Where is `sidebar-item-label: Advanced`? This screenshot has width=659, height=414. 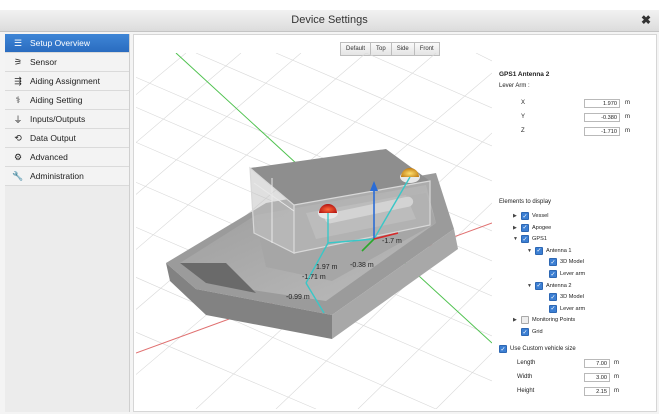 sidebar-item-label: Advanced is located at coordinates (49, 157).